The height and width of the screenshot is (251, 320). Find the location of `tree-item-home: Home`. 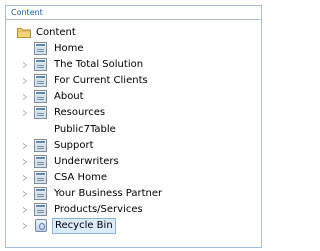

tree-item-home: Home is located at coordinates (131, 49).